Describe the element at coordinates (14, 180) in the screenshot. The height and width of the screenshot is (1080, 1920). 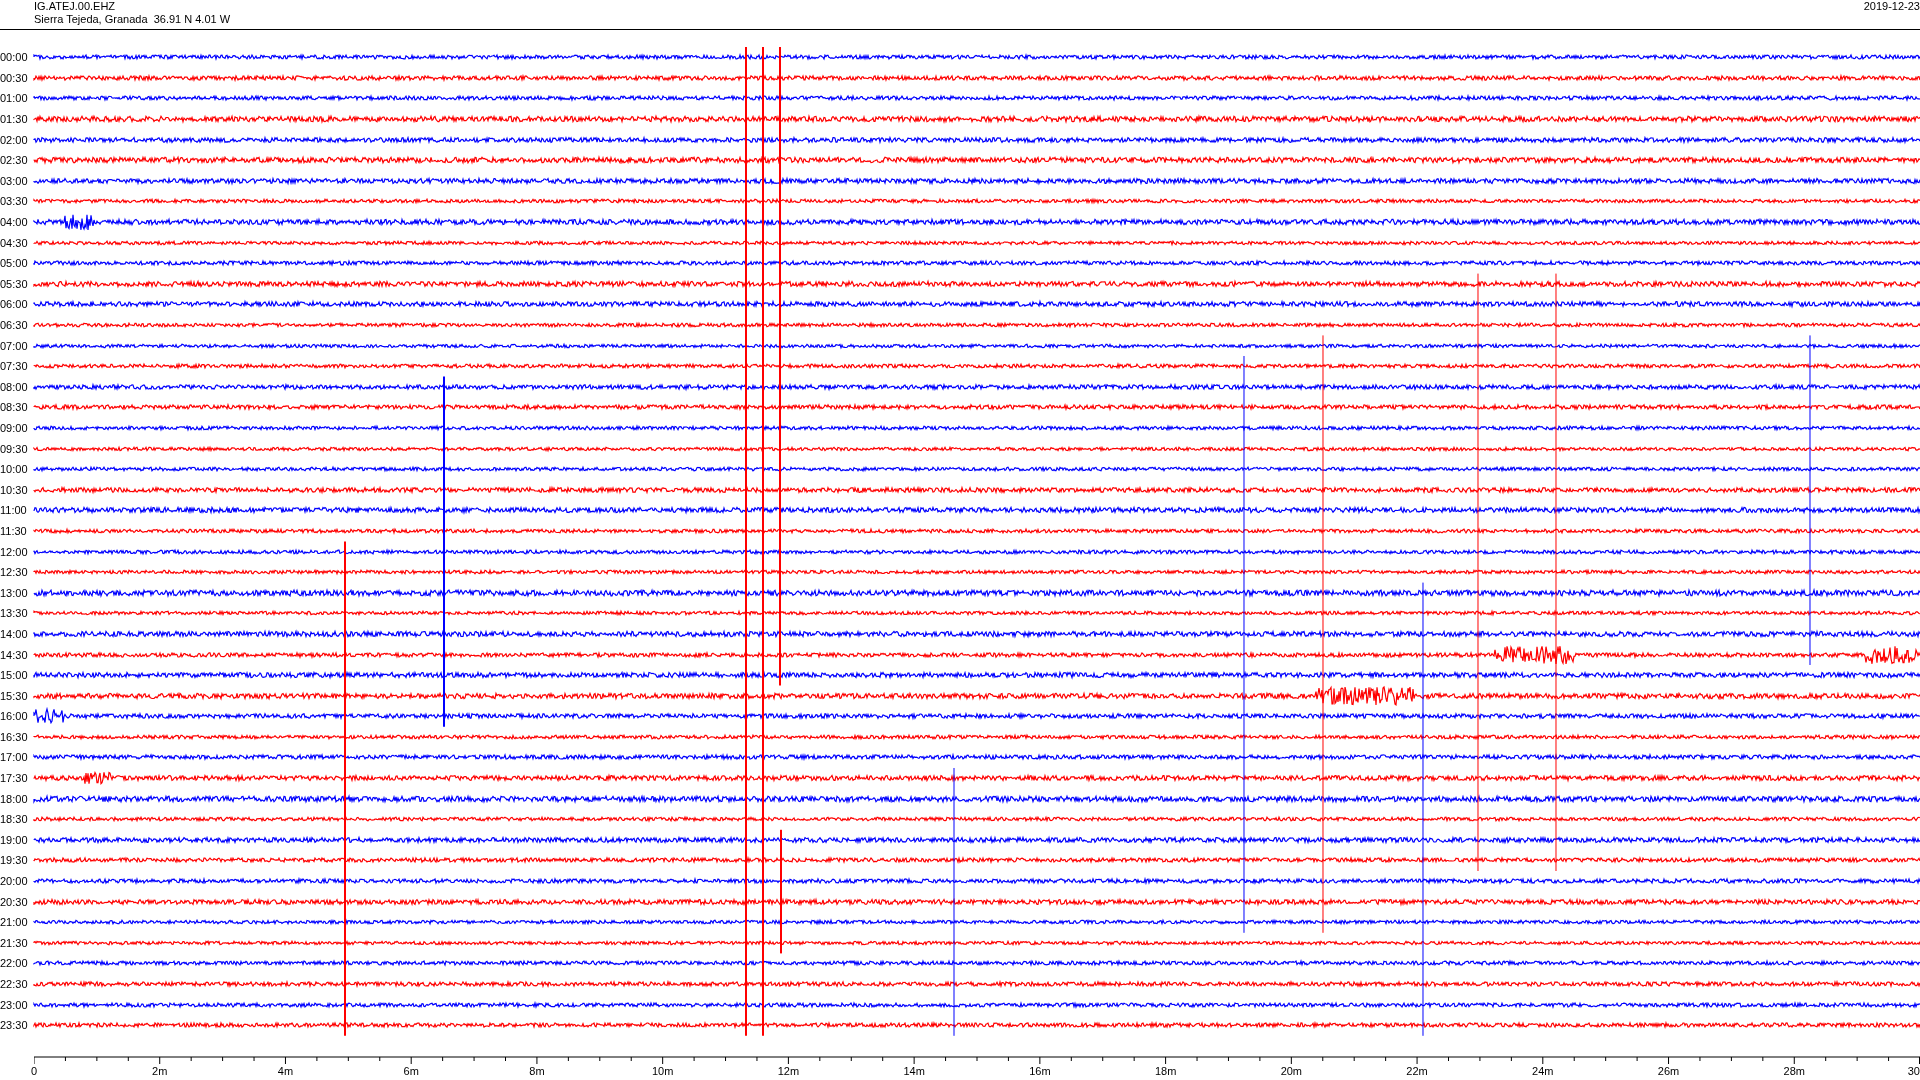
I see `time-label: 03:00` at that location.